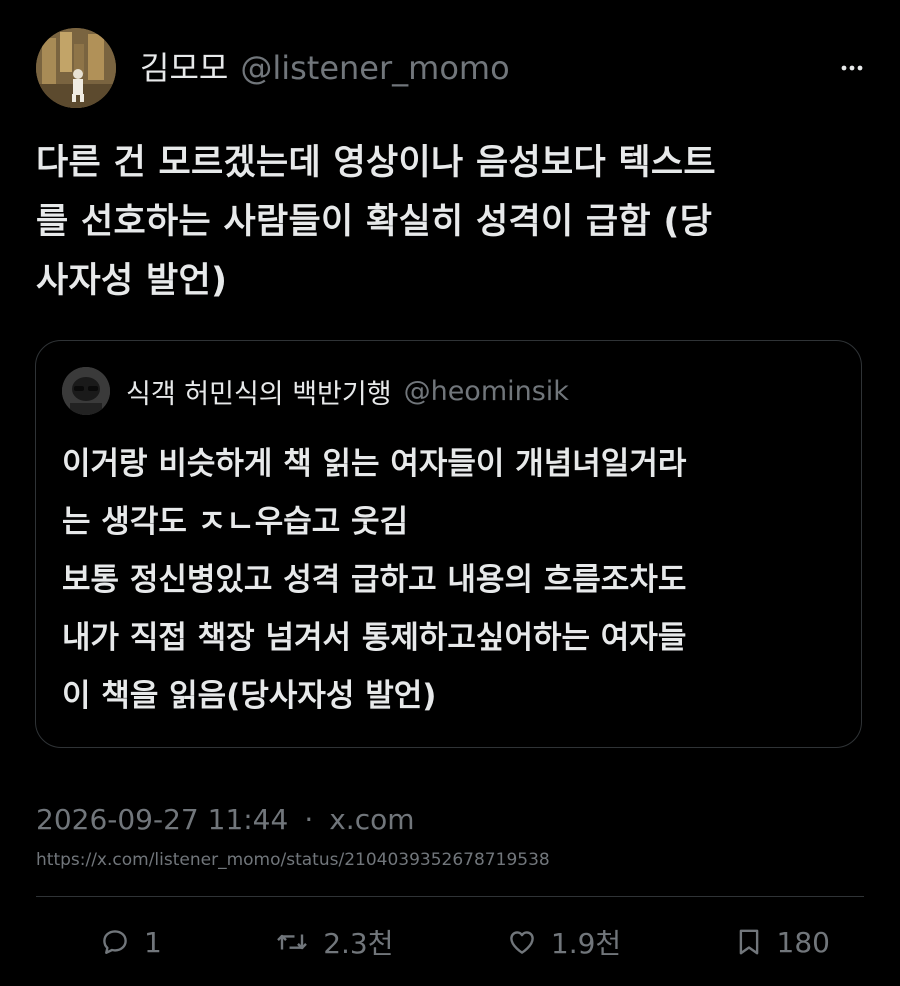 The width and height of the screenshot is (900, 986). What do you see at coordinates (292, 942) in the screenshot?
I see `repost-icon` at bounding box center [292, 942].